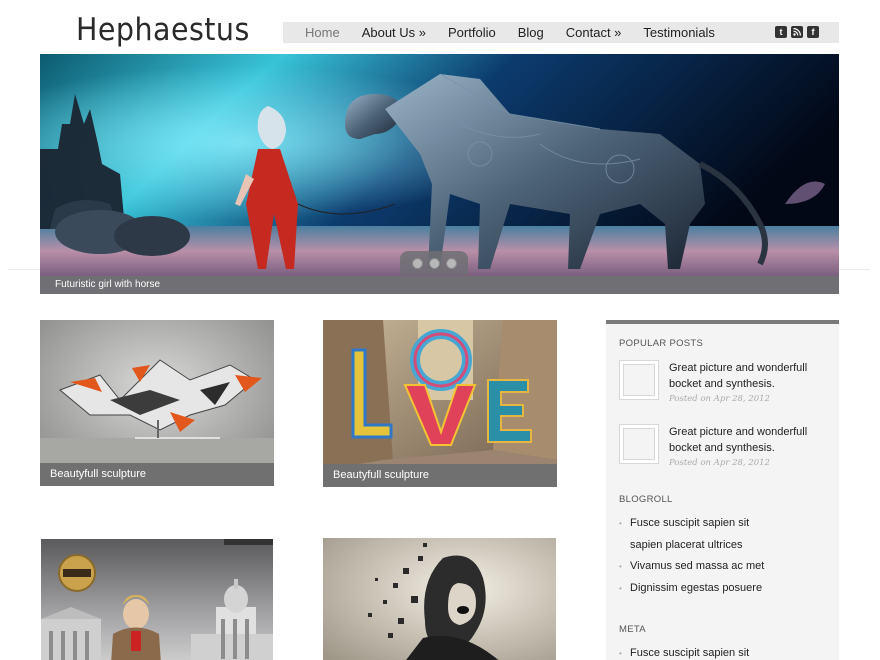  What do you see at coordinates (726, 567) in the screenshot?
I see `blogroll-link: • Vivamus sed massa ac met` at bounding box center [726, 567].